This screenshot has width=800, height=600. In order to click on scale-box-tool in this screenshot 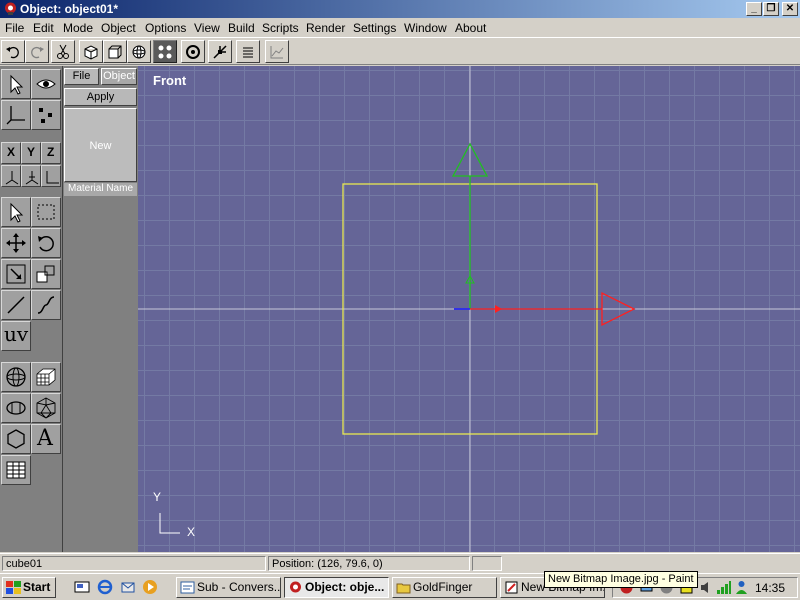, I will do `click(46, 274)`.